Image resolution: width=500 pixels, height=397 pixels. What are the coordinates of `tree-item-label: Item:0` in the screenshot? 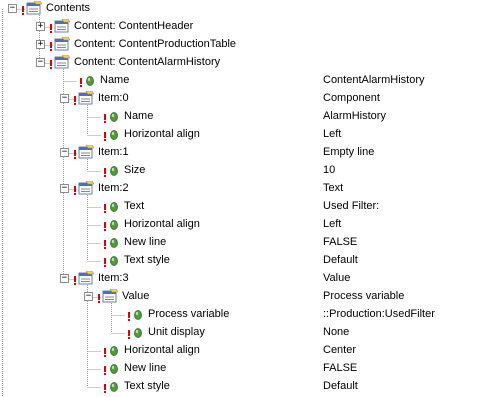 It's located at (113, 98).